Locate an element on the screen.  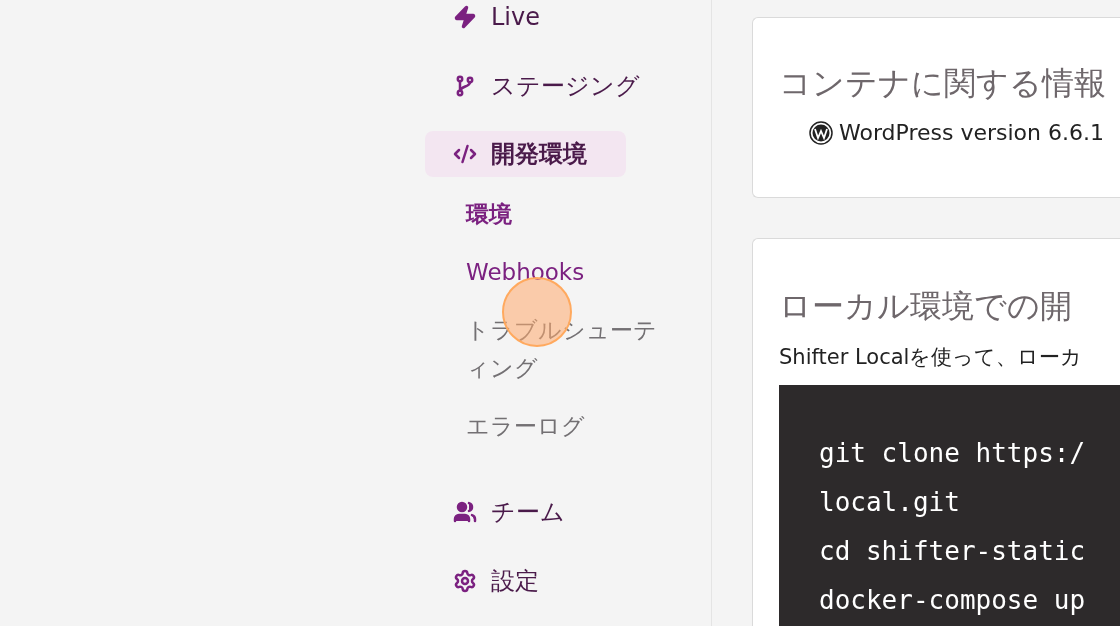
code-line: cd shifter-static is located at coordinates (953, 551).